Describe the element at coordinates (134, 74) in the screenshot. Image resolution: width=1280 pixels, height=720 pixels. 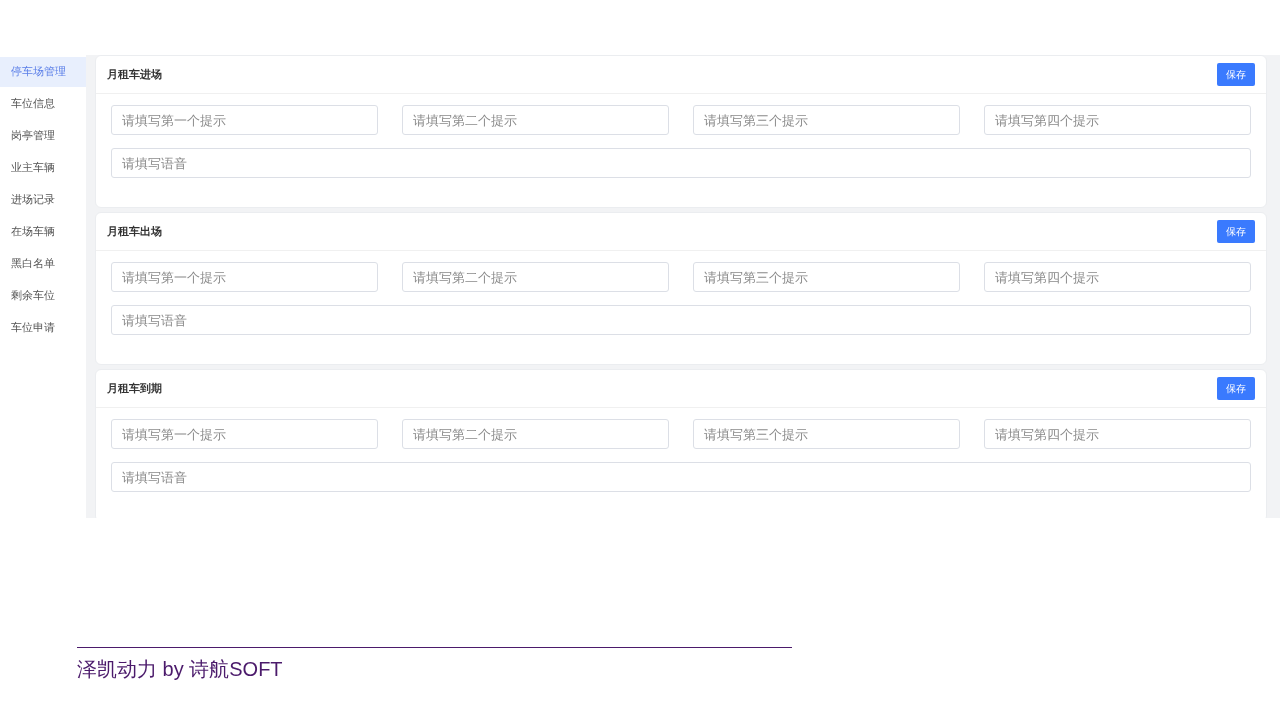
I see `card-title: 月租车进场` at that location.